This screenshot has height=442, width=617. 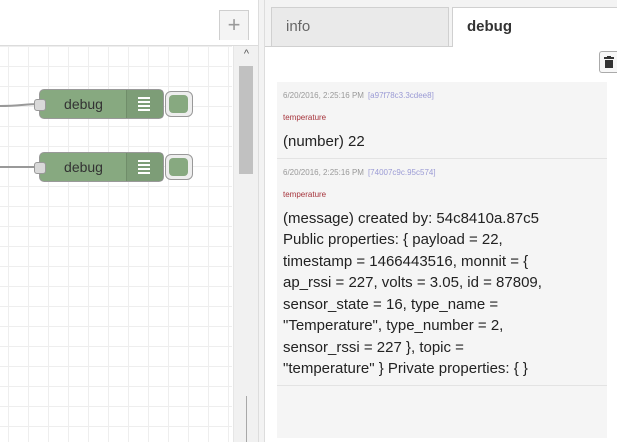 What do you see at coordinates (246, 120) in the screenshot?
I see `scrollbar-thumb` at bounding box center [246, 120].